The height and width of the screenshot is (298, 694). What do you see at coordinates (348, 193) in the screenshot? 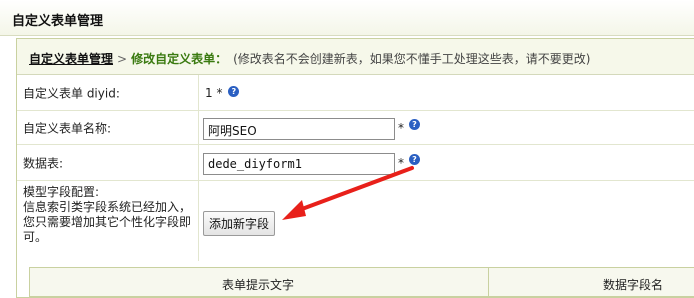
I see `red-arrow-icon` at bounding box center [348, 193].